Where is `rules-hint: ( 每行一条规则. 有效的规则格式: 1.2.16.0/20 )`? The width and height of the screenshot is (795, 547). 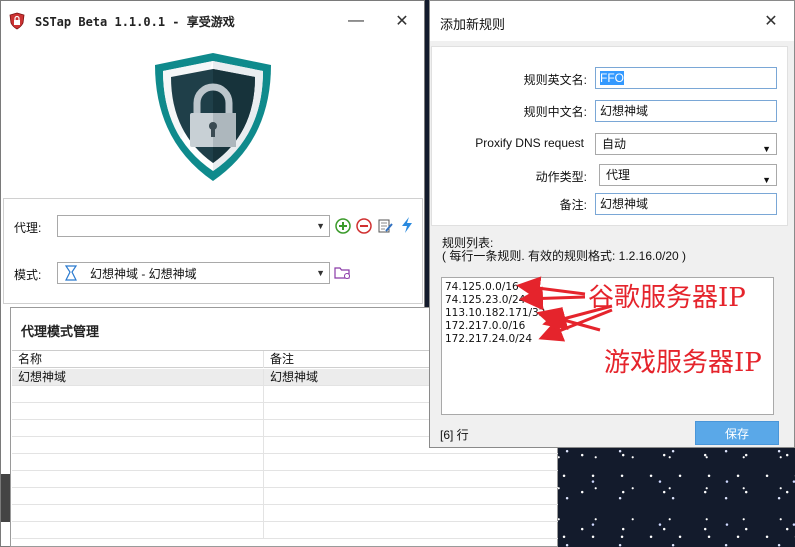 rules-hint: ( 每行一条规则. 有效的规则格式: 1.2.16.0/20 ) is located at coordinates (564, 256).